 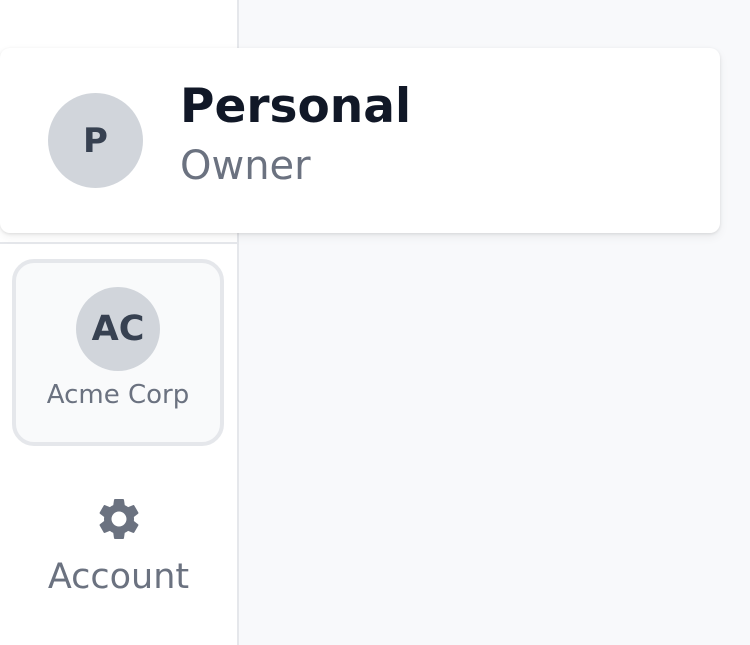 What do you see at coordinates (95, 140) in the screenshot?
I see `personal-avatar: P` at bounding box center [95, 140].